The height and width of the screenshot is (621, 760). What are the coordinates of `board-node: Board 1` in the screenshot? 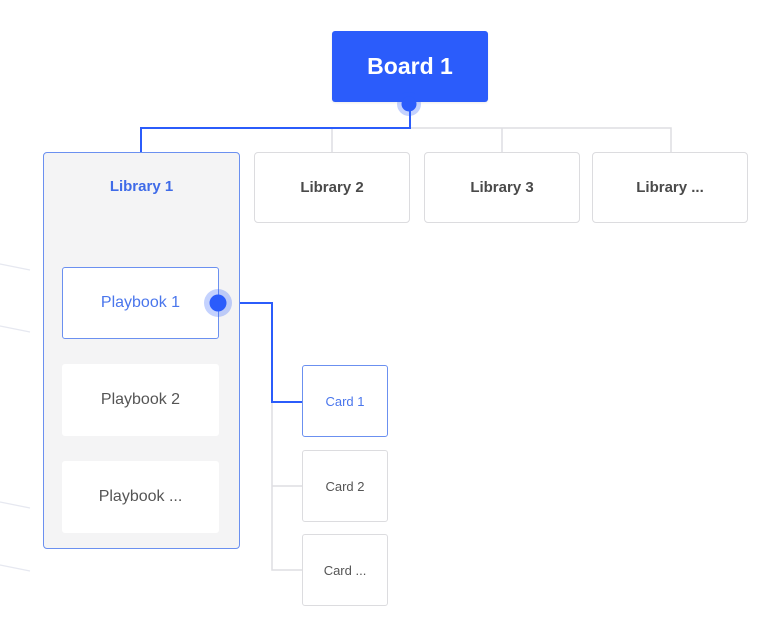 It's located at (410, 66).